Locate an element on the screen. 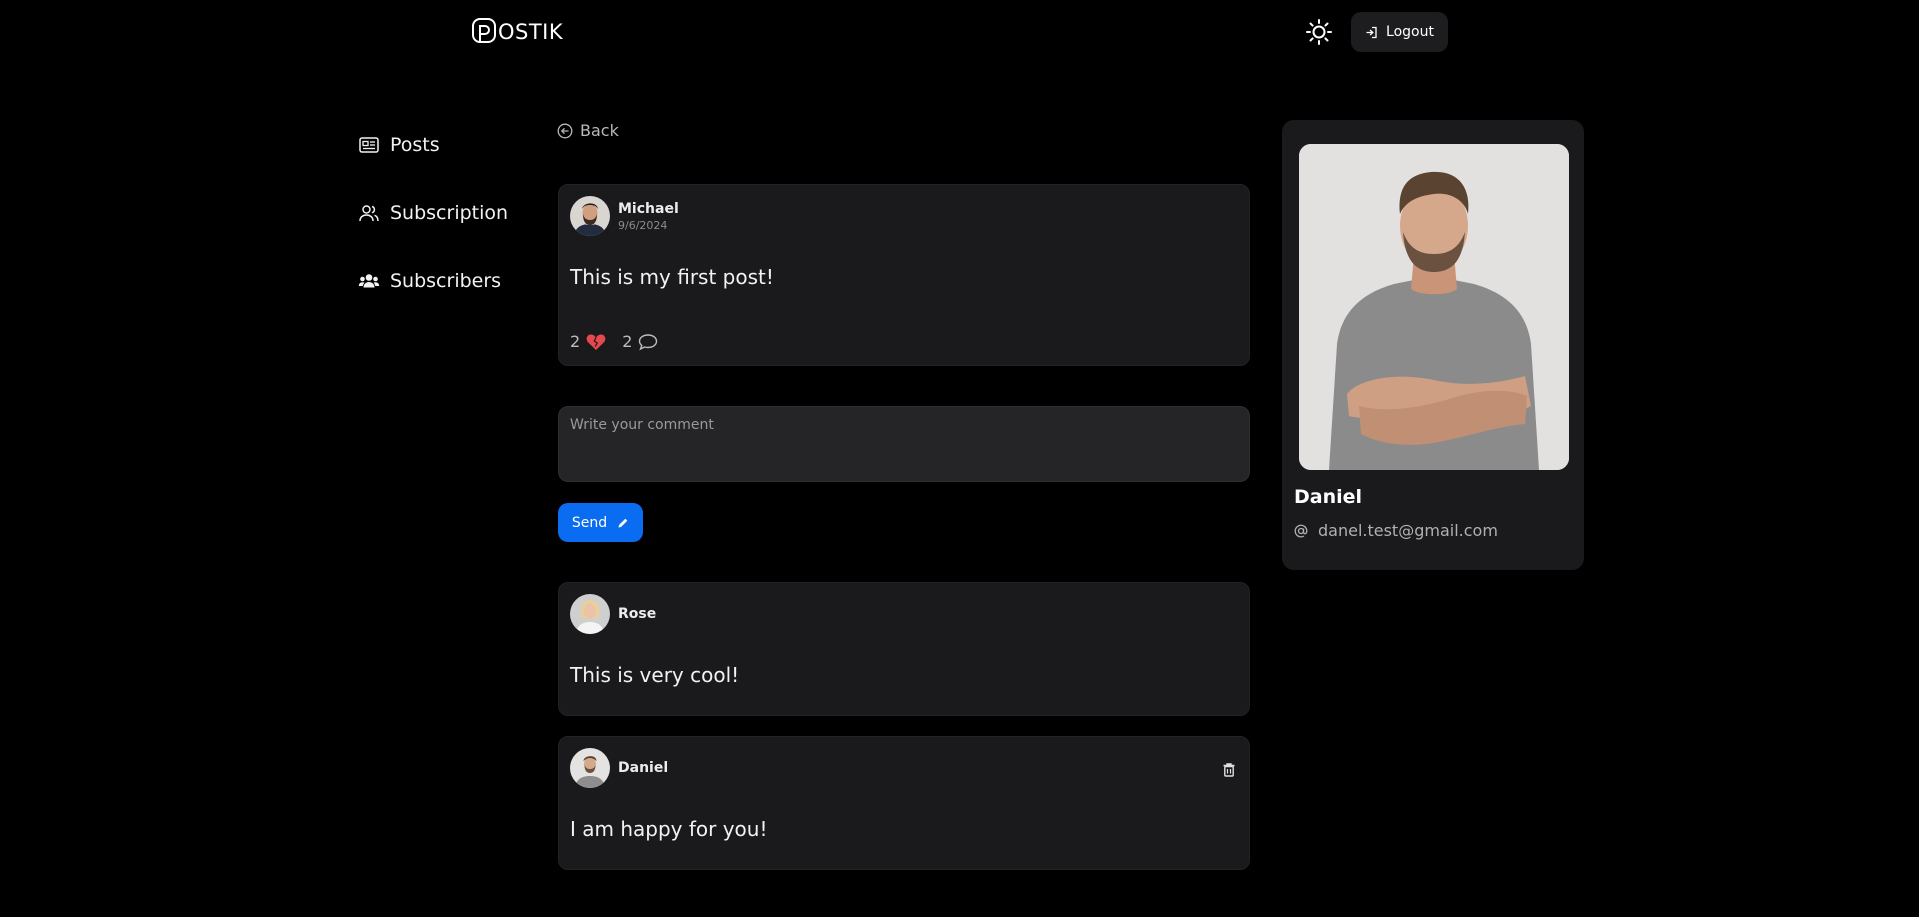 This screenshot has width=1919, height=917. profile-email: danel.test@gmail.com is located at coordinates (1396, 530).